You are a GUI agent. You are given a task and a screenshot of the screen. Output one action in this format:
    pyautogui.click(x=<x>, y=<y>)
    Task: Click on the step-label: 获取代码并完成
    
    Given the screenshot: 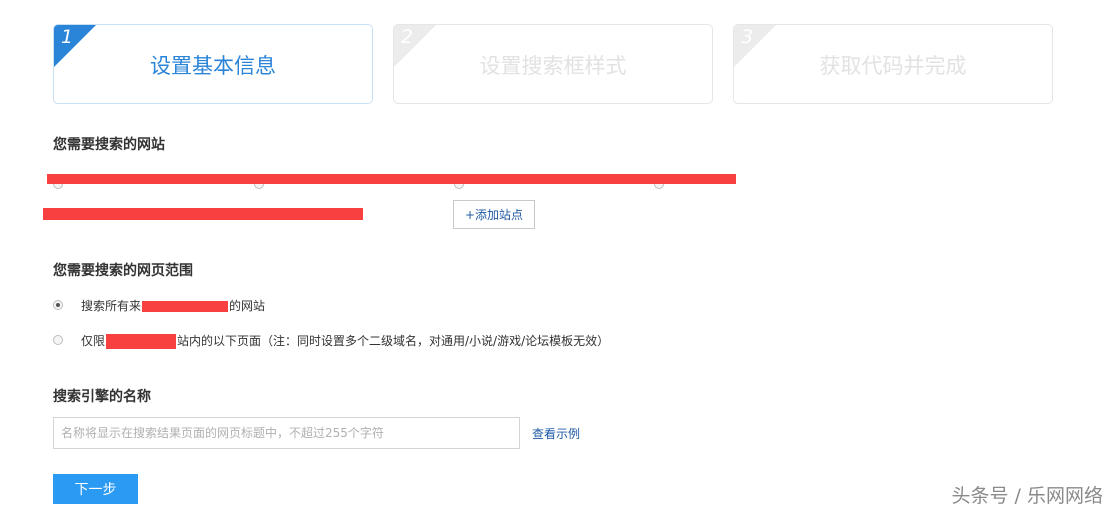 What is the action you would take?
    pyautogui.click(x=893, y=66)
    